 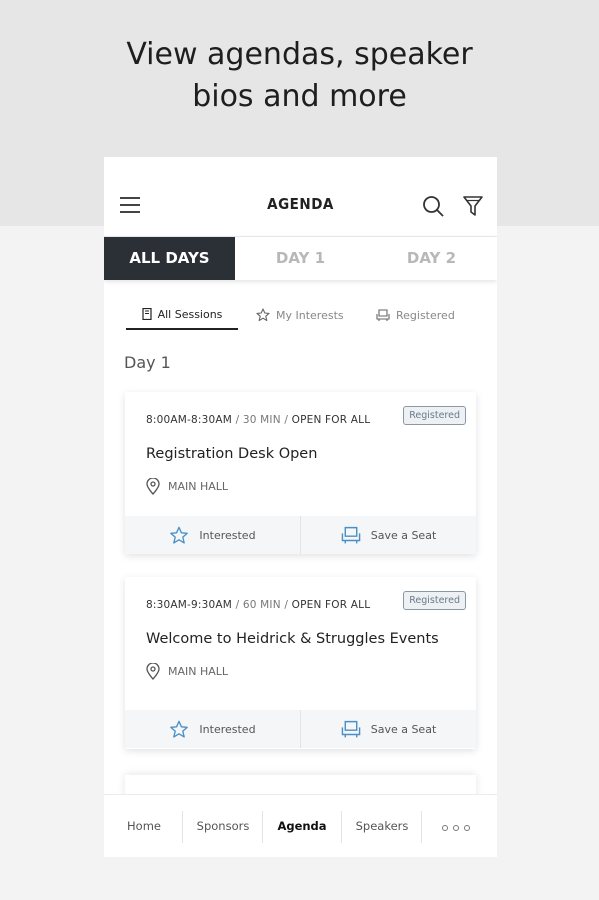 I want to click on bottom-navigation: Home Sponsors Agenda Speakers, so click(x=300, y=825).